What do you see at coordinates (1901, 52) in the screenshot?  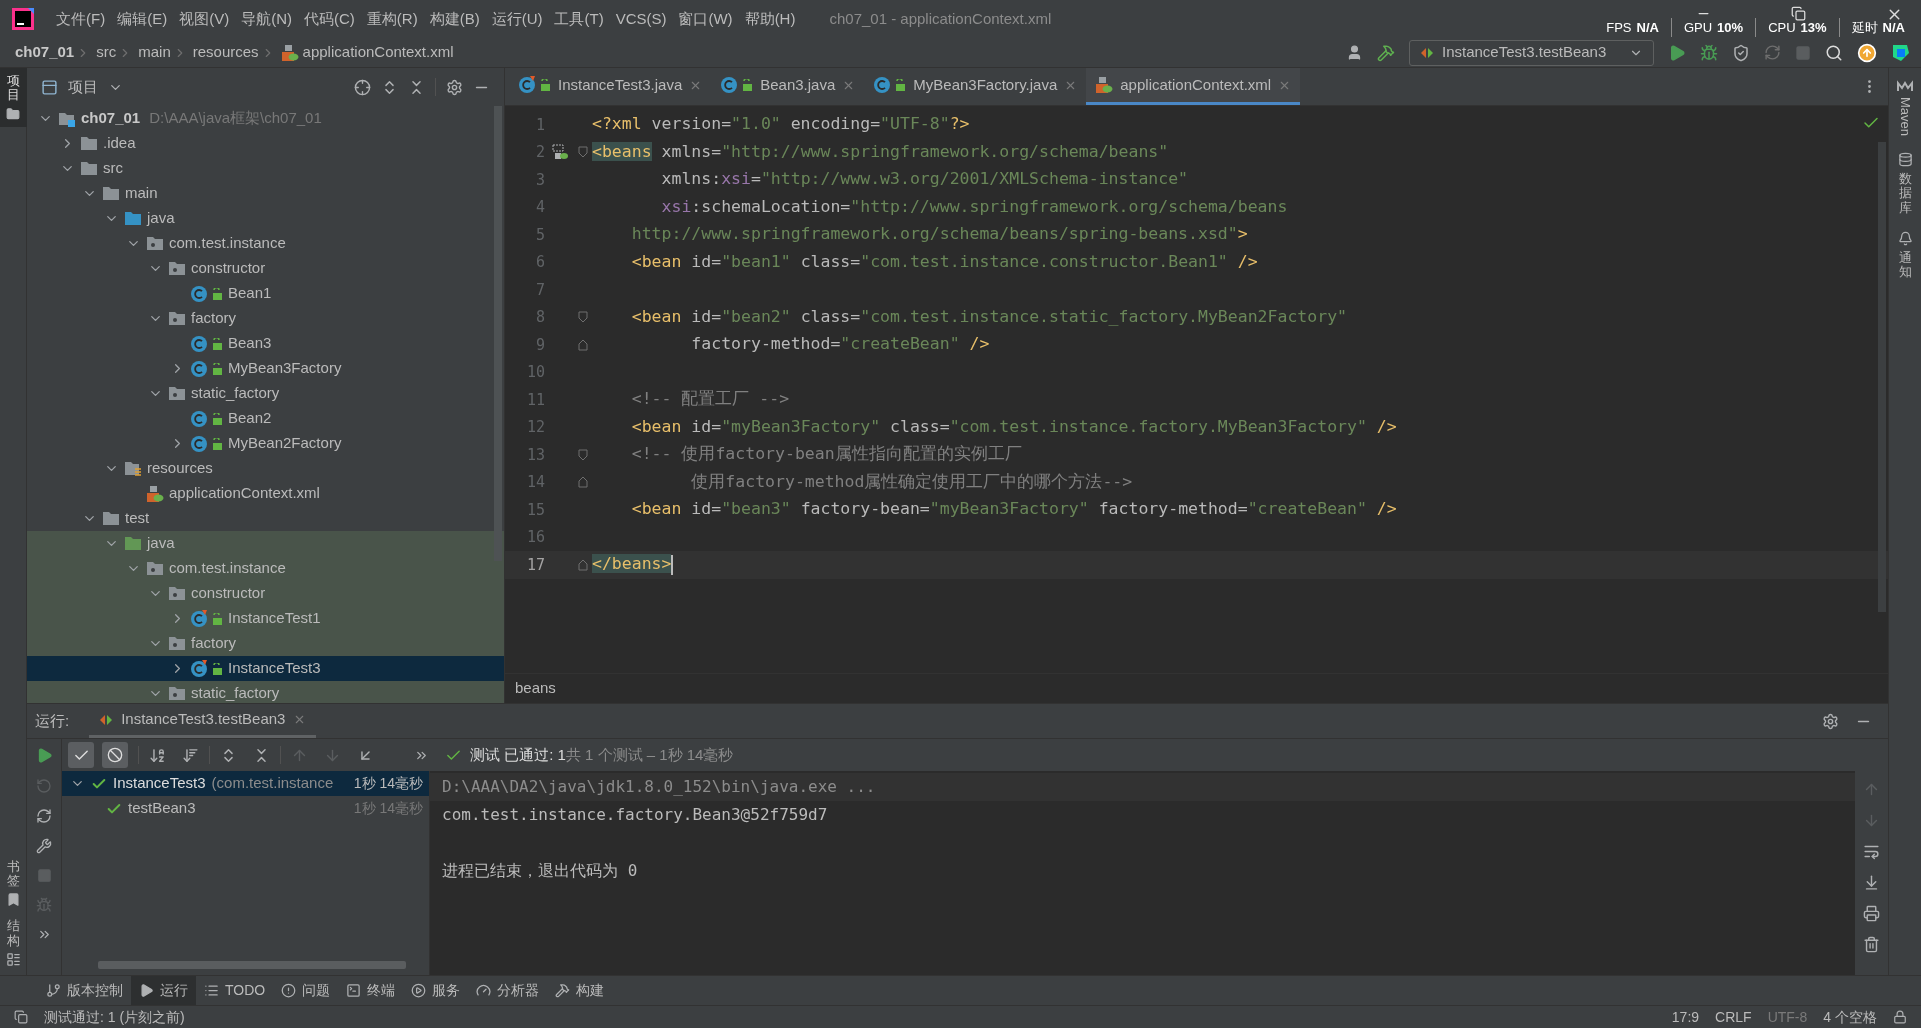 I see `toolbox-icon` at bounding box center [1901, 52].